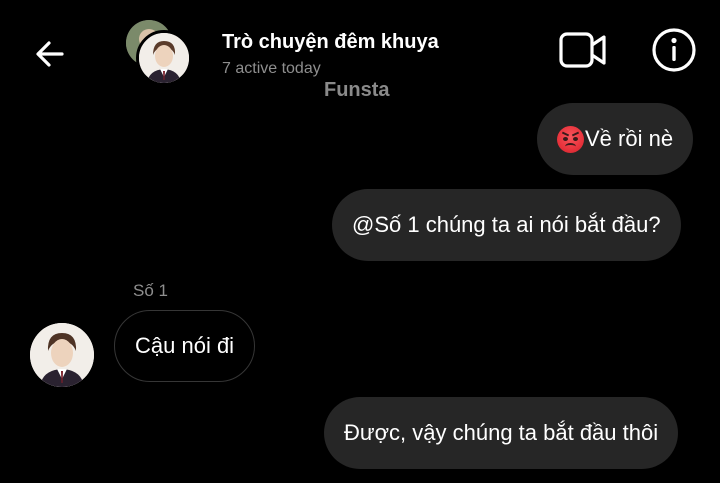 The height and width of the screenshot is (483, 720). I want to click on thread-title: Trò chuyện đêm khuya, so click(330, 42).